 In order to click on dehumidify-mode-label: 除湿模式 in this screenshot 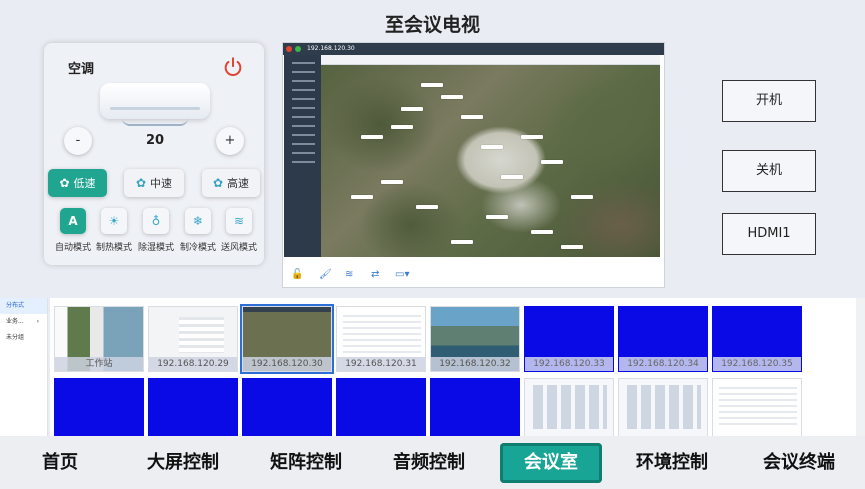, I will do `click(155, 248)`.